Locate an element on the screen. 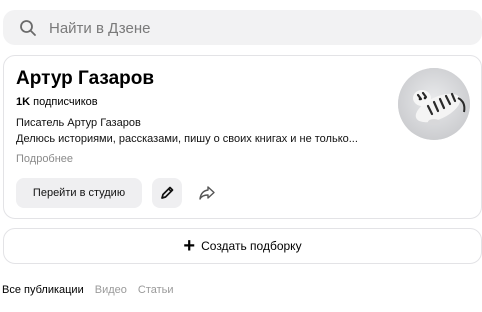  create-collection-button: + Создать подборку is located at coordinates (242, 246).